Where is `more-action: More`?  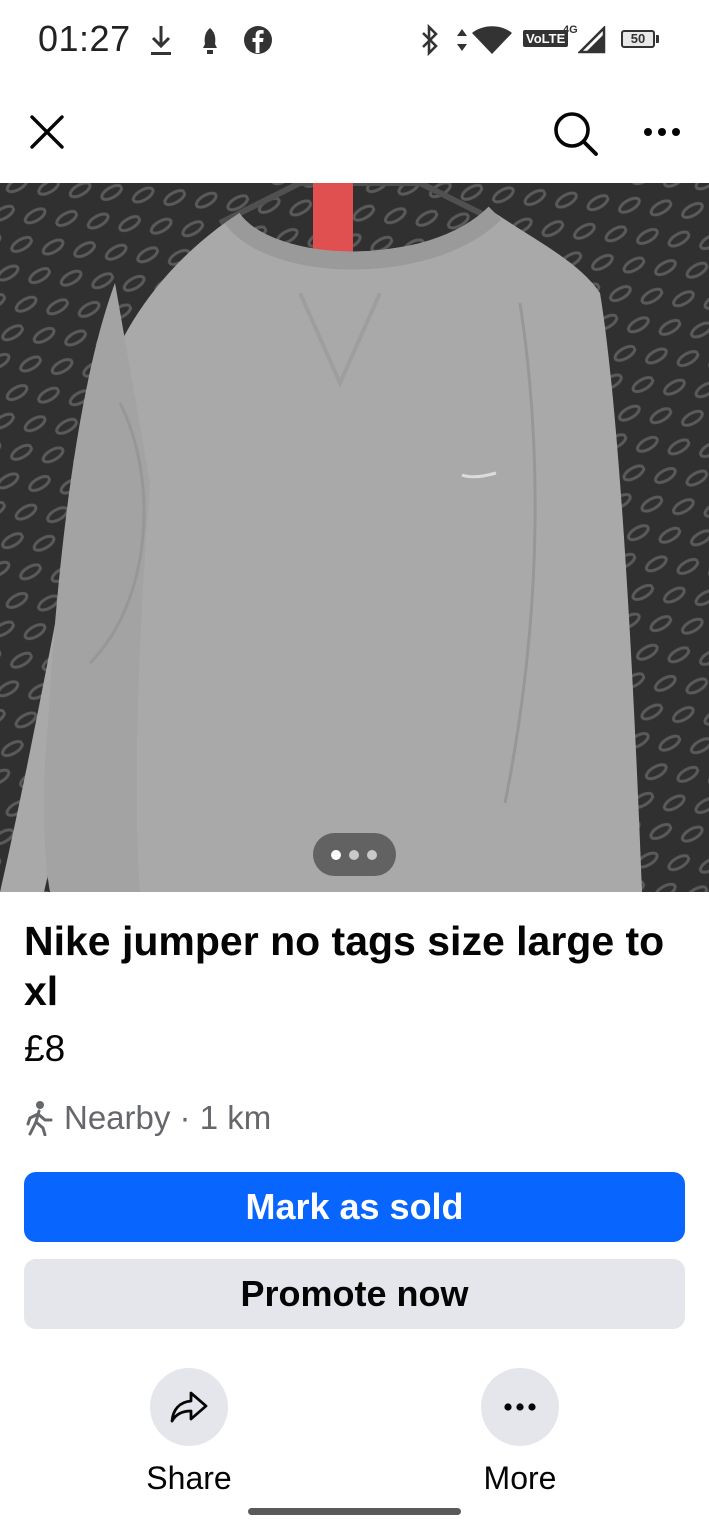
more-action: More is located at coordinates (520, 1432).